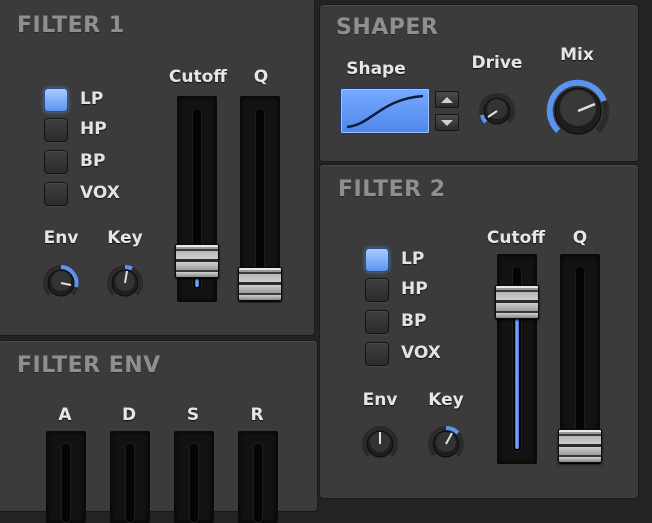  I want to click on filter1-q-label: Q, so click(261, 77).